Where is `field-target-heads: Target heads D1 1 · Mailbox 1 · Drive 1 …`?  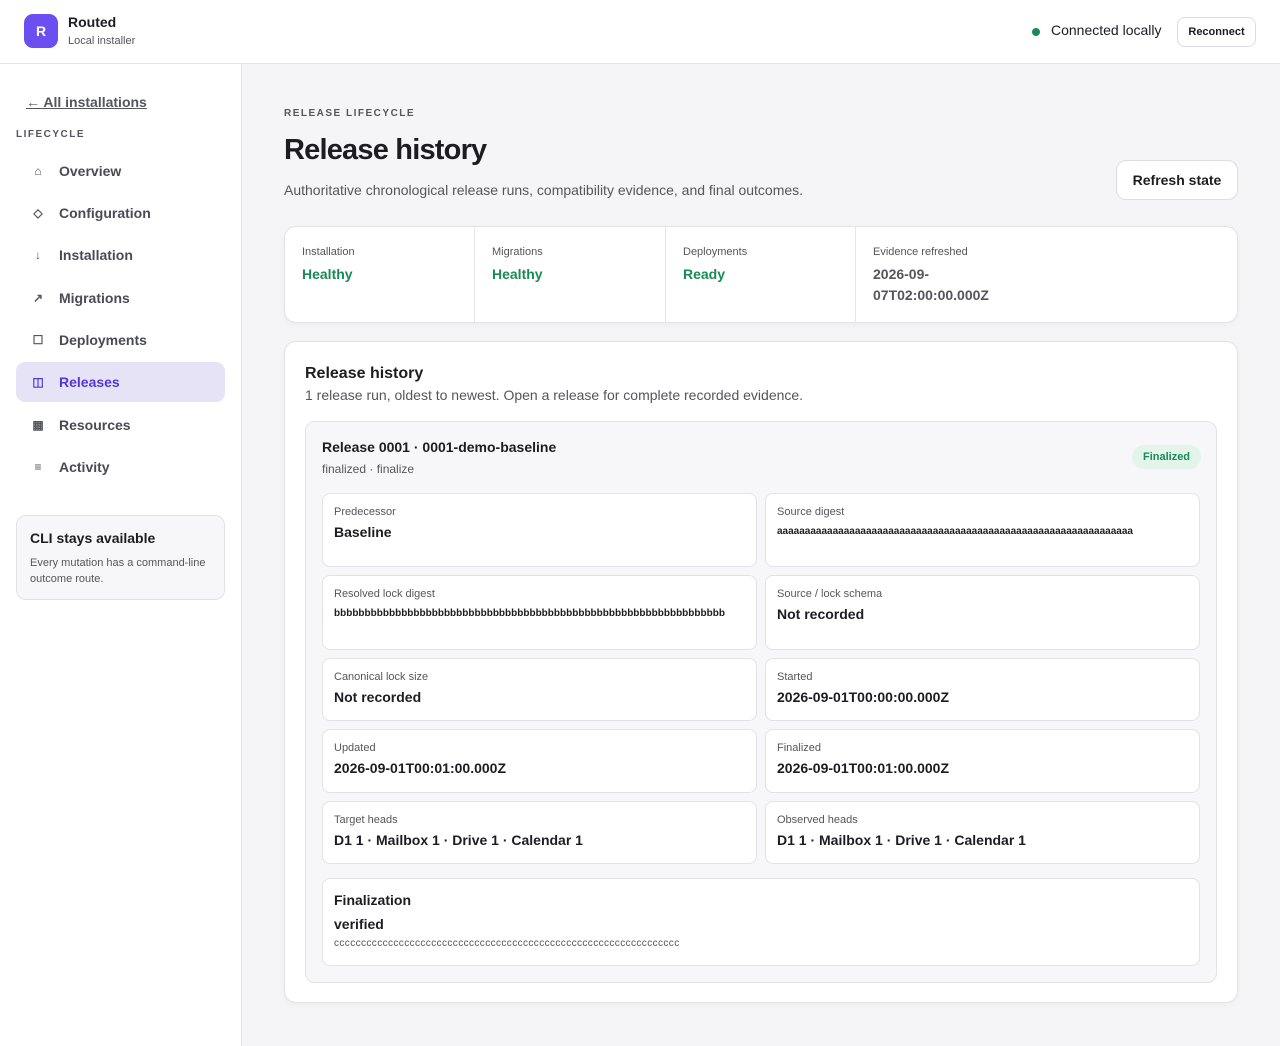
field-target-heads: Target heads D1 1 · Mailbox 1 · Drive 1 … is located at coordinates (539, 832).